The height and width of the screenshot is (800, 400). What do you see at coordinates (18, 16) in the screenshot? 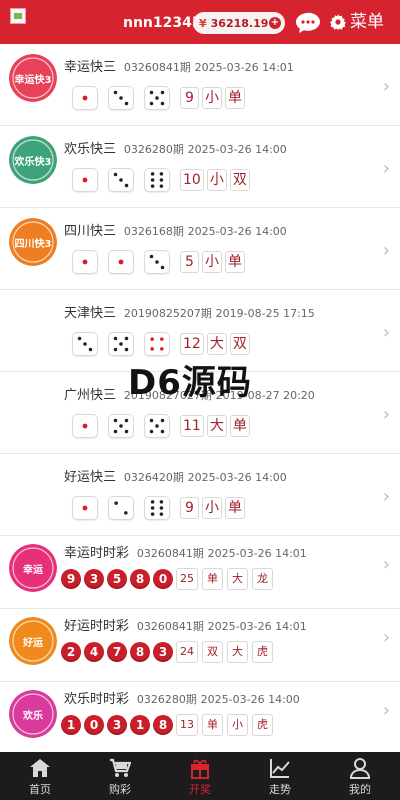
I see `broken-logo-image` at bounding box center [18, 16].